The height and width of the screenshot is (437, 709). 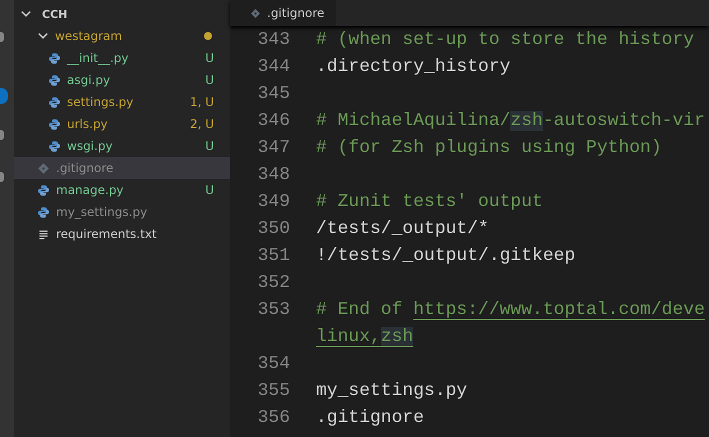 I want to click on line-number: 348, so click(x=273, y=174).